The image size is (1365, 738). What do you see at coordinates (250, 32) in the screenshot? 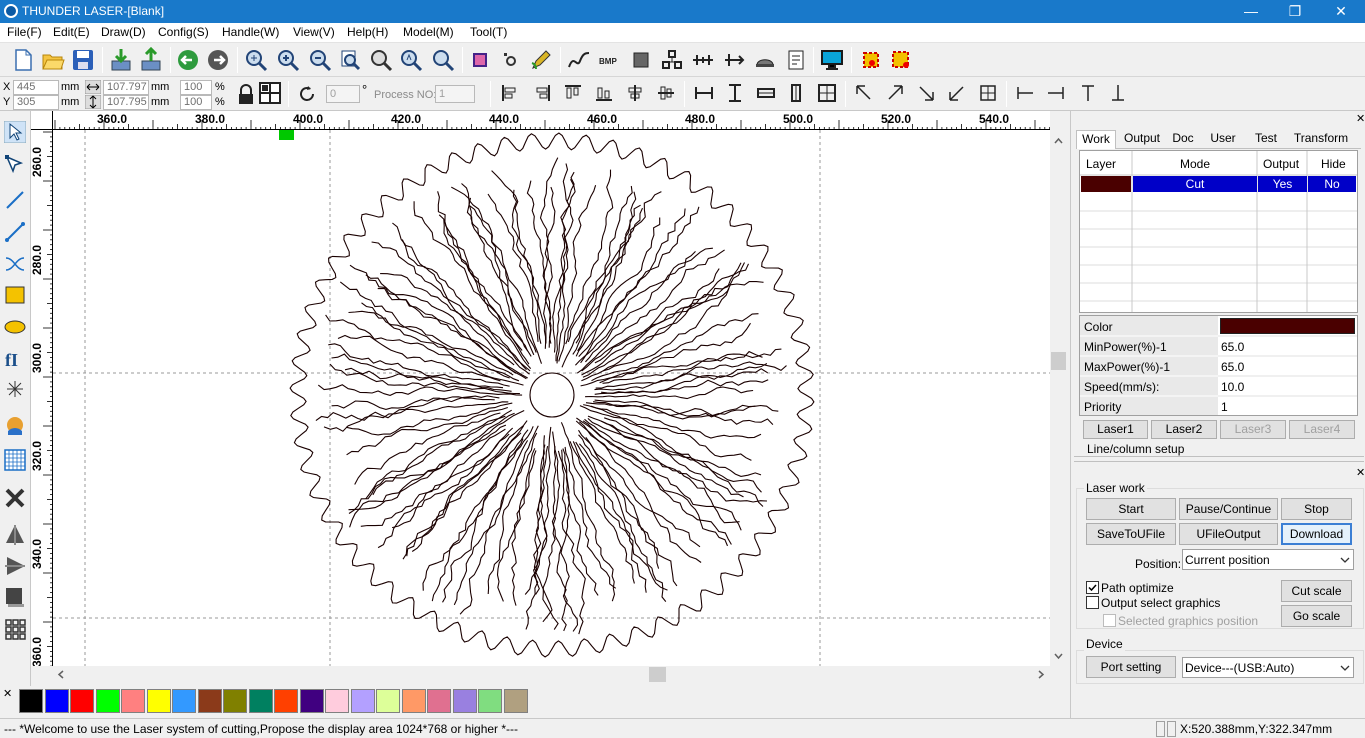
I see `menu-handle: Handle(W)` at bounding box center [250, 32].